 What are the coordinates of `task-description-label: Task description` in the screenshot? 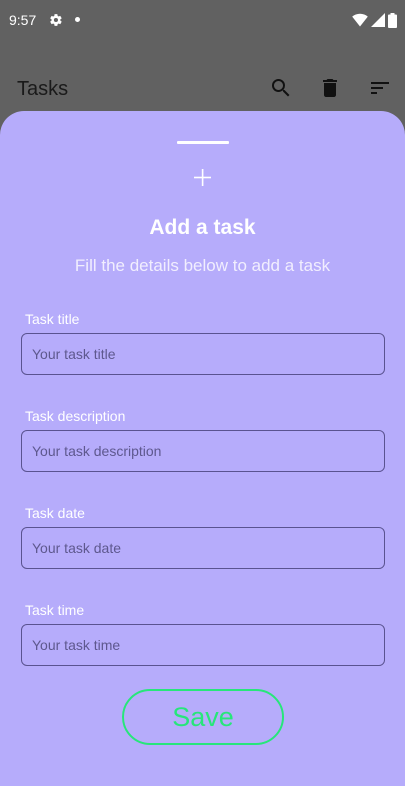 It's located at (75, 416).